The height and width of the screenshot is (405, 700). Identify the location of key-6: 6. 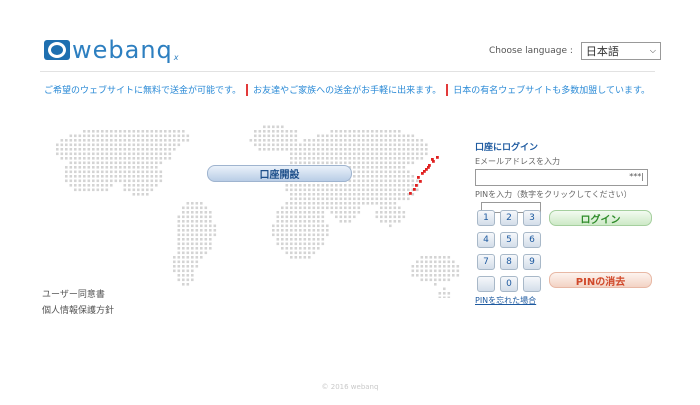
(532, 240).